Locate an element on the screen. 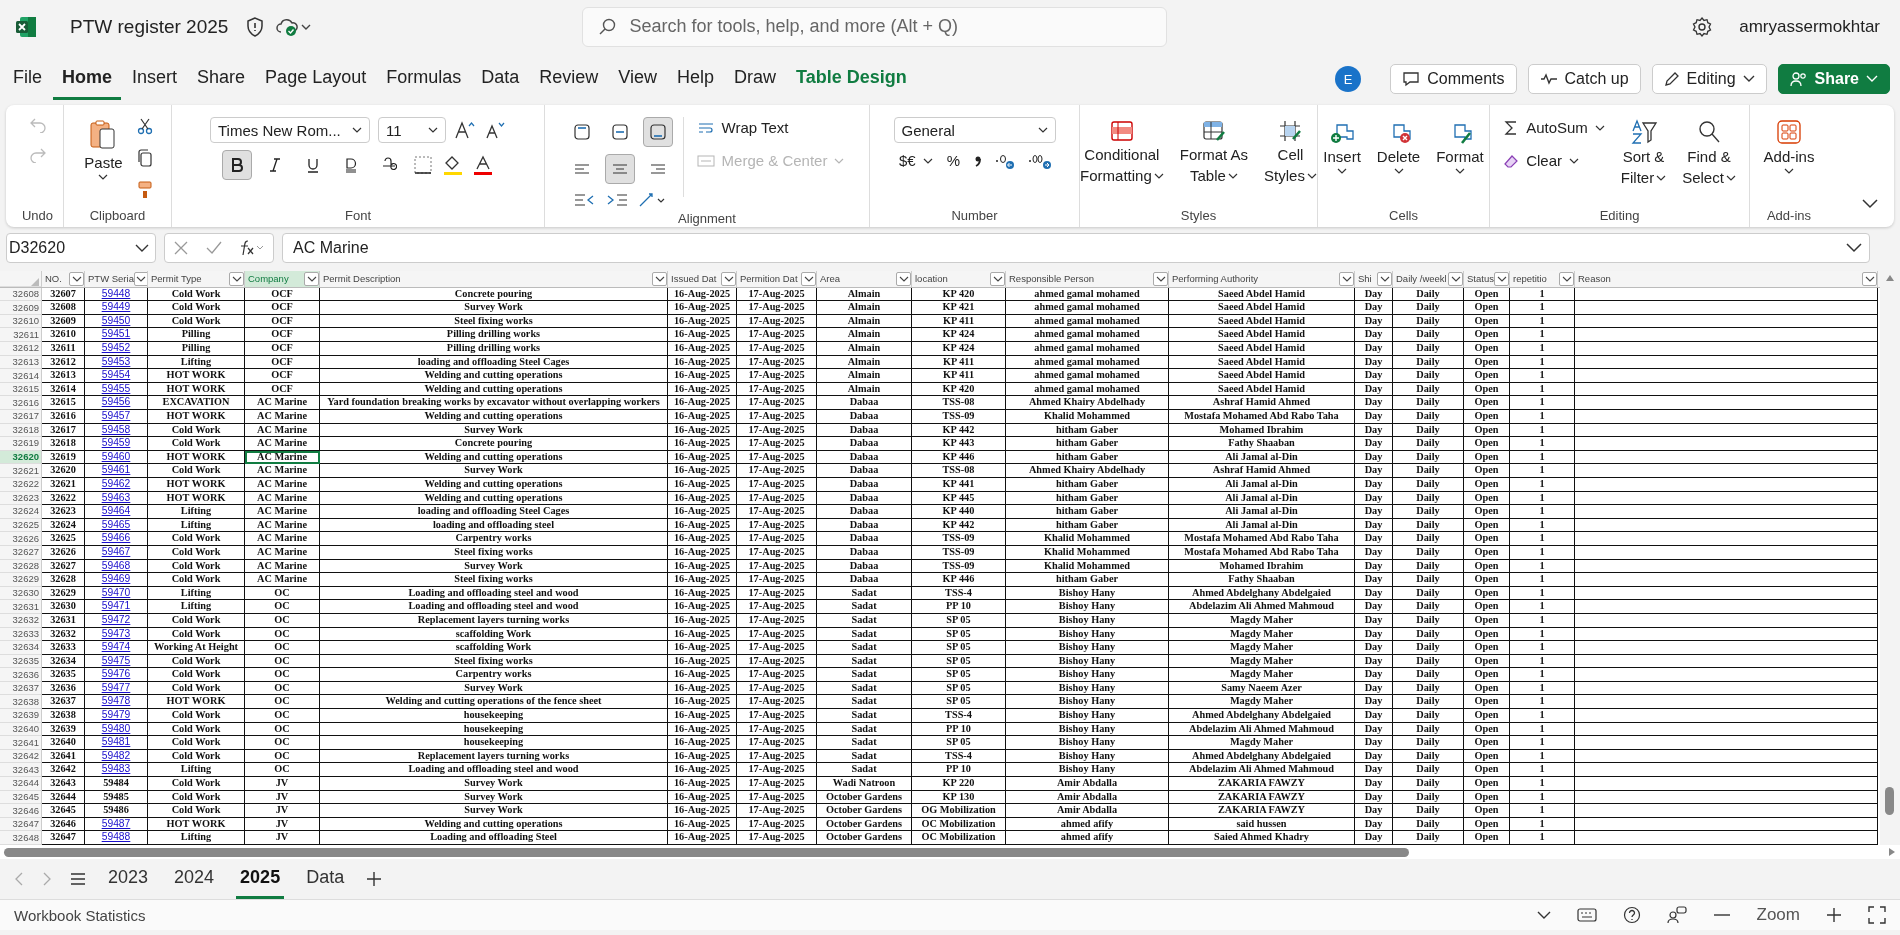 Image resolution: width=1900 pixels, height=935 pixels. menu-tab: View is located at coordinates (637, 79).